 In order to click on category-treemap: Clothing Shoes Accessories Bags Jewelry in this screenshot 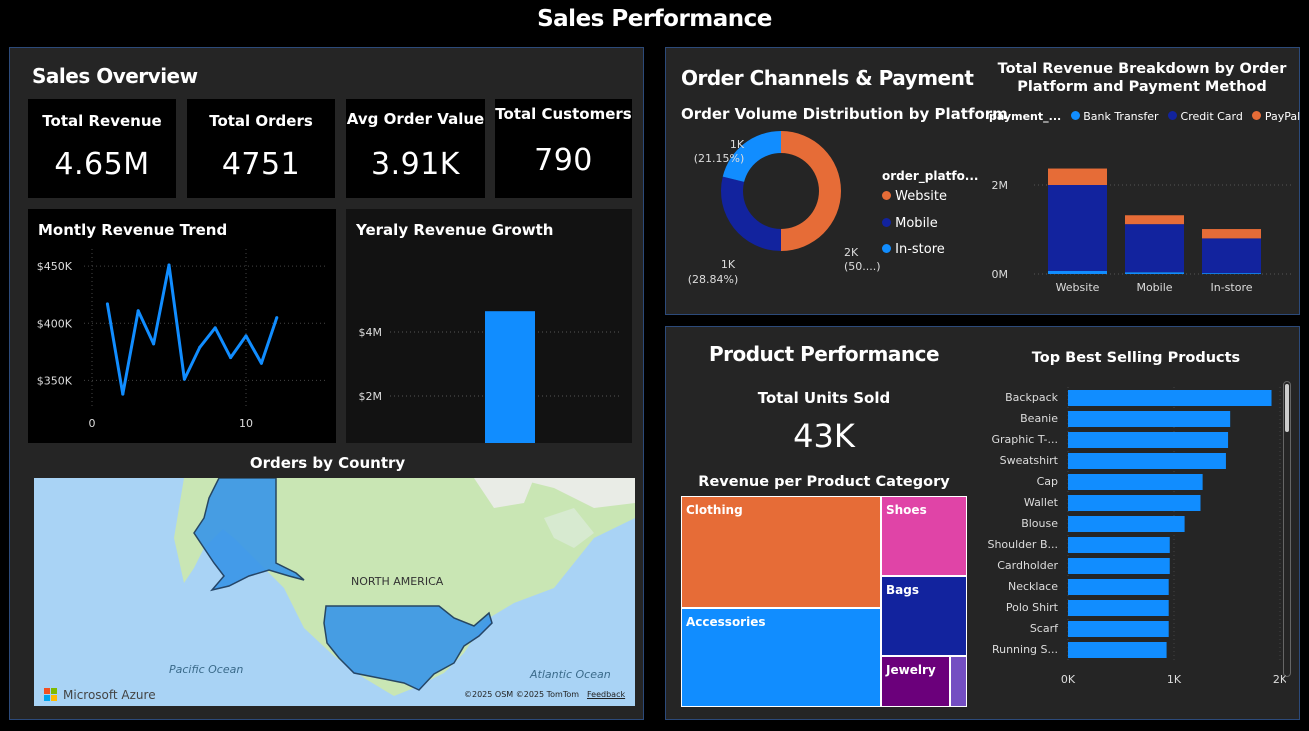, I will do `click(824, 601)`.